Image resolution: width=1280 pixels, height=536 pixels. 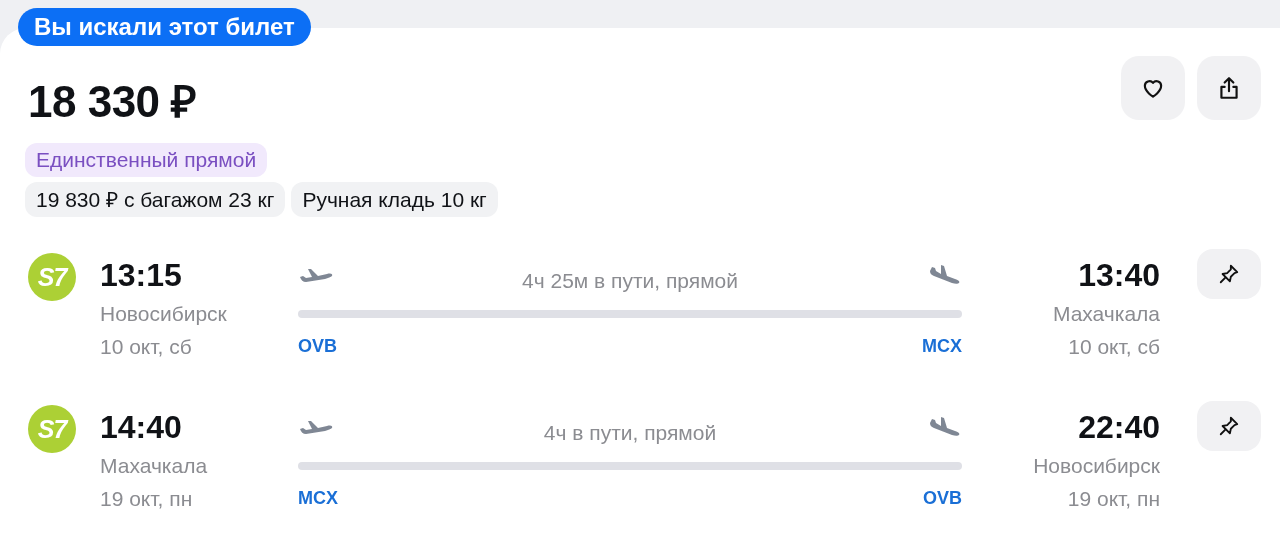 What do you see at coordinates (394, 199) in the screenshot?
I see `info-tag: Ручная кладь 10 кг` at bounding box center [394, 199].